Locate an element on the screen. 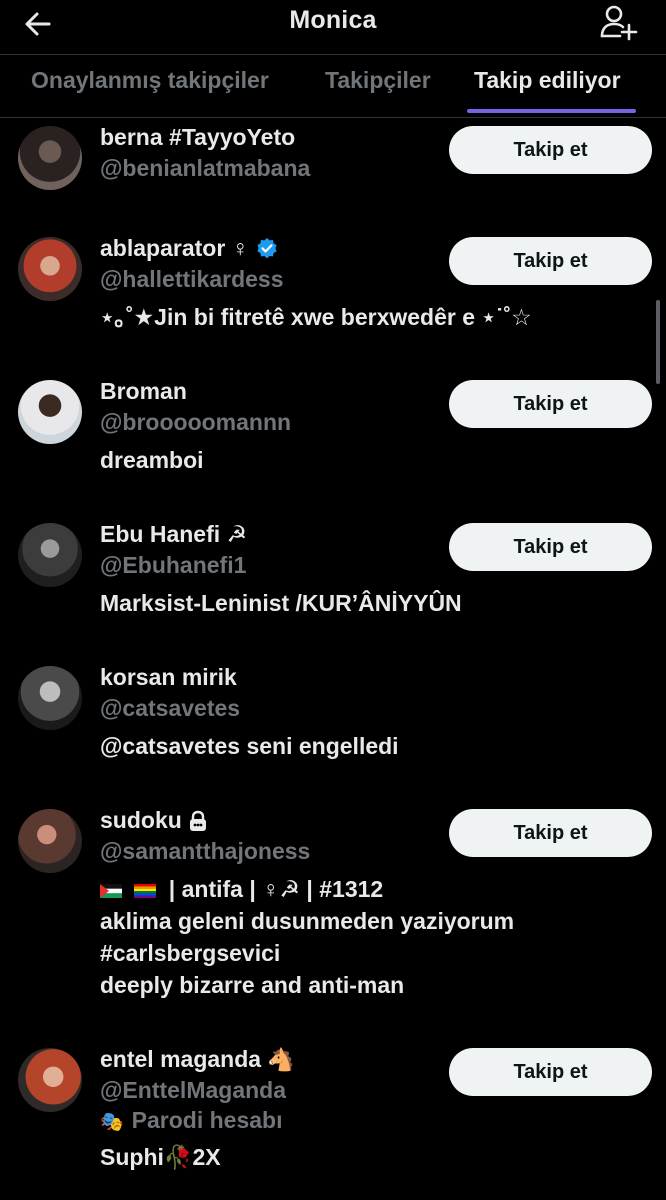  add-user-icon is located at coordinates (619, 23).